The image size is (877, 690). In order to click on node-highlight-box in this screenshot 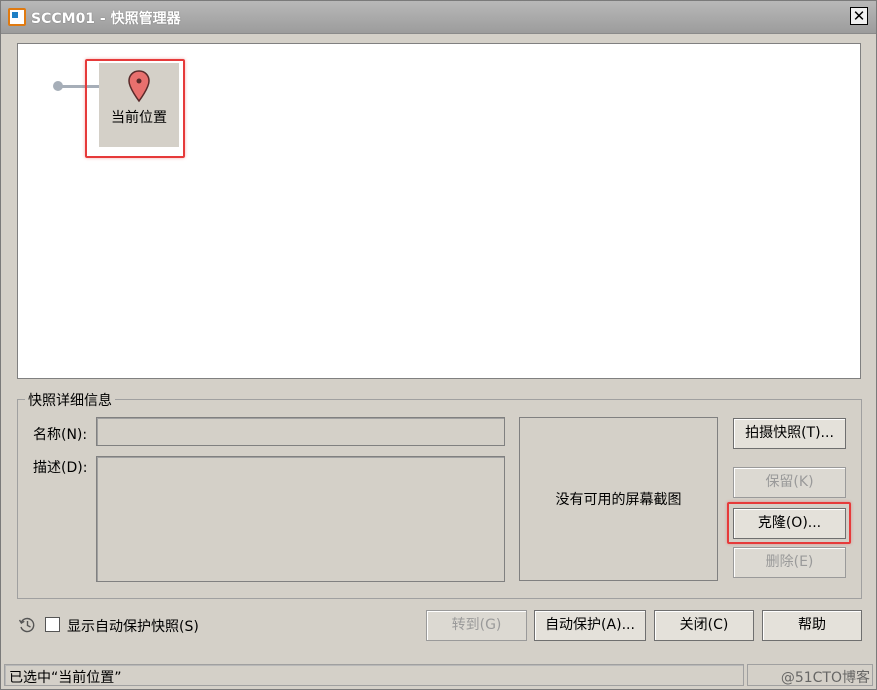, I will do `click(135, 108)`.